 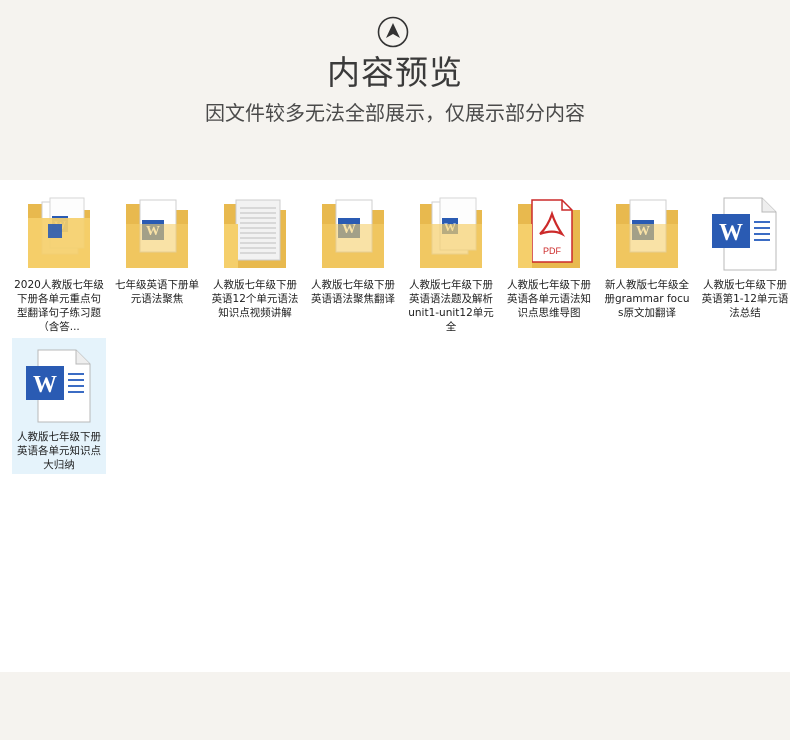 What do you see at coordinates (157, 292) in the screenshot?
I see `file-label: 七年级英语下册单元语法聚焦` at bounding box center [157, 292].